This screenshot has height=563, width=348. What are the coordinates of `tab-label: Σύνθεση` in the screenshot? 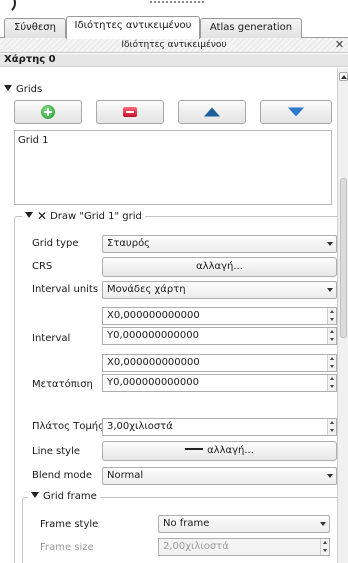 It's located at (35, 27).